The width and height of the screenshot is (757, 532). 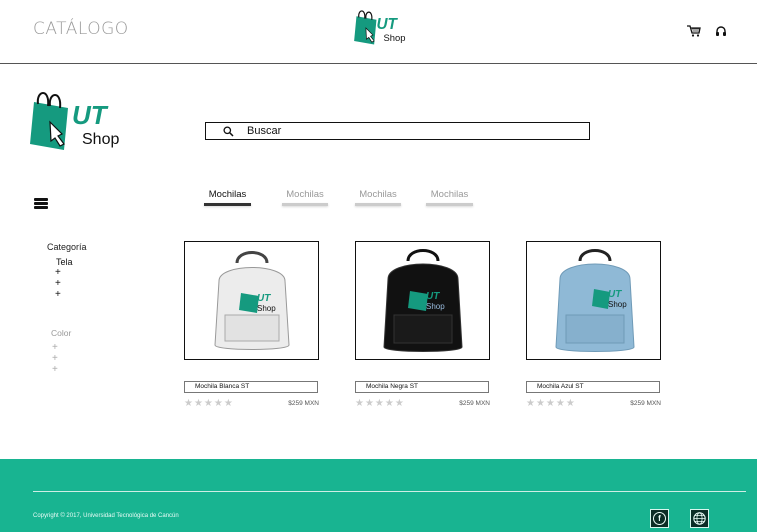 I want to click on search-bar, so click(x=397, y=131).